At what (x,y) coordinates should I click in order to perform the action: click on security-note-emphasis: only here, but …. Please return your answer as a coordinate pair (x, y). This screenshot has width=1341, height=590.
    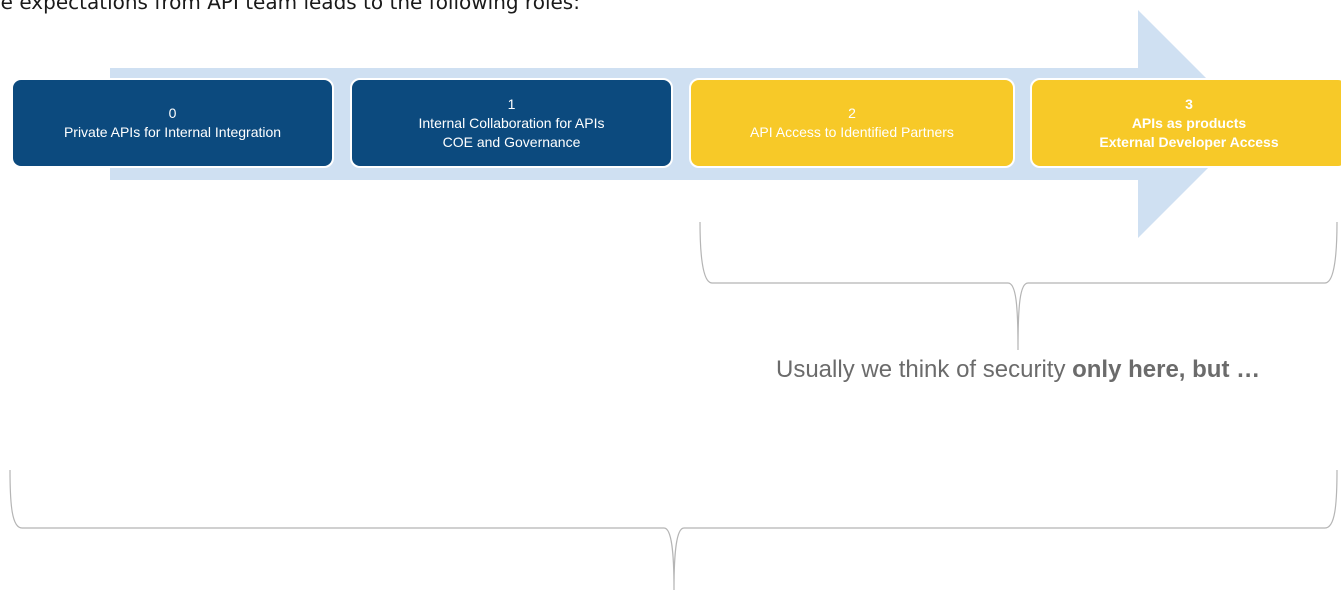
    Looking at the image, I should click on (1166, 369).